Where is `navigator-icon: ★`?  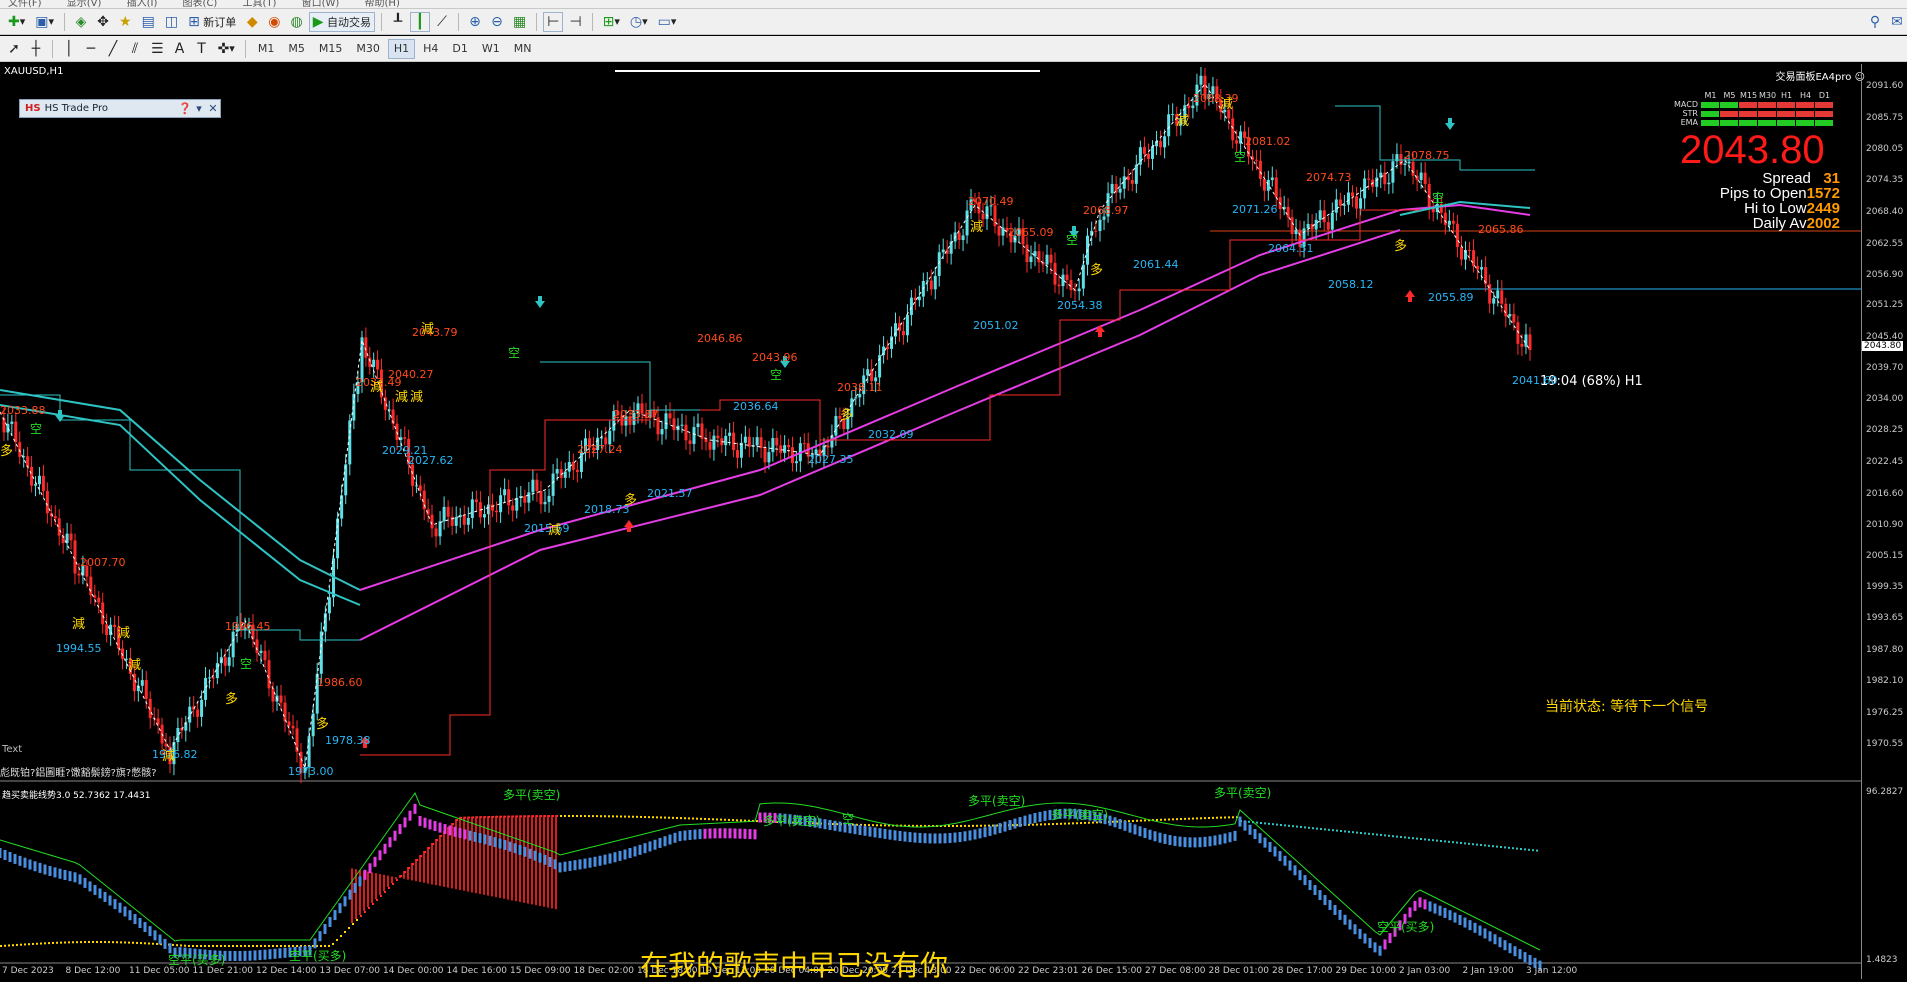 navigator-icon: ★ is located at coordinates (125, 22).